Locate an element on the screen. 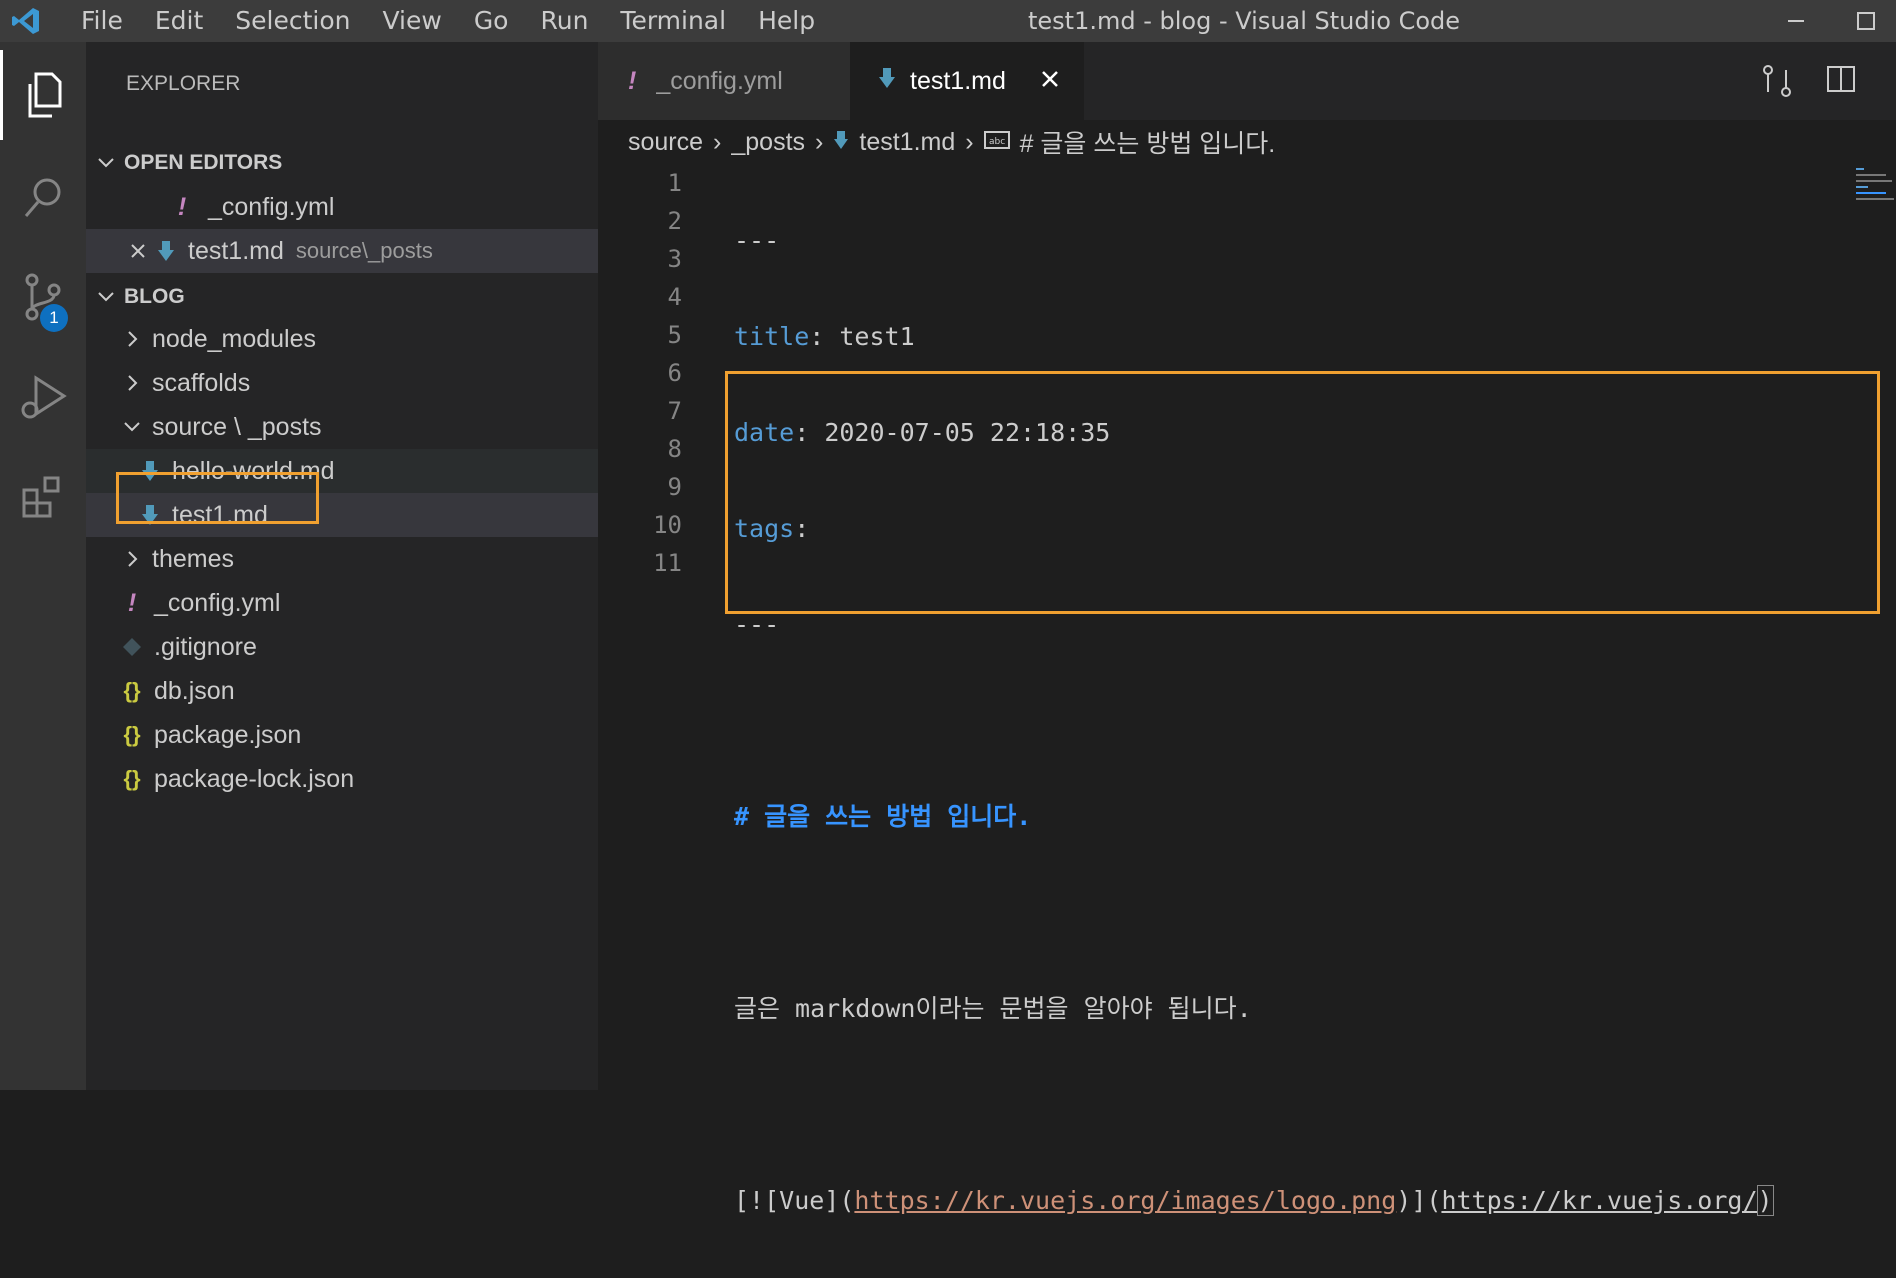 The width and height of the screenshot is (1896, 1278). breadcrumb-item: test1.md is located at coordinates (907, 142).